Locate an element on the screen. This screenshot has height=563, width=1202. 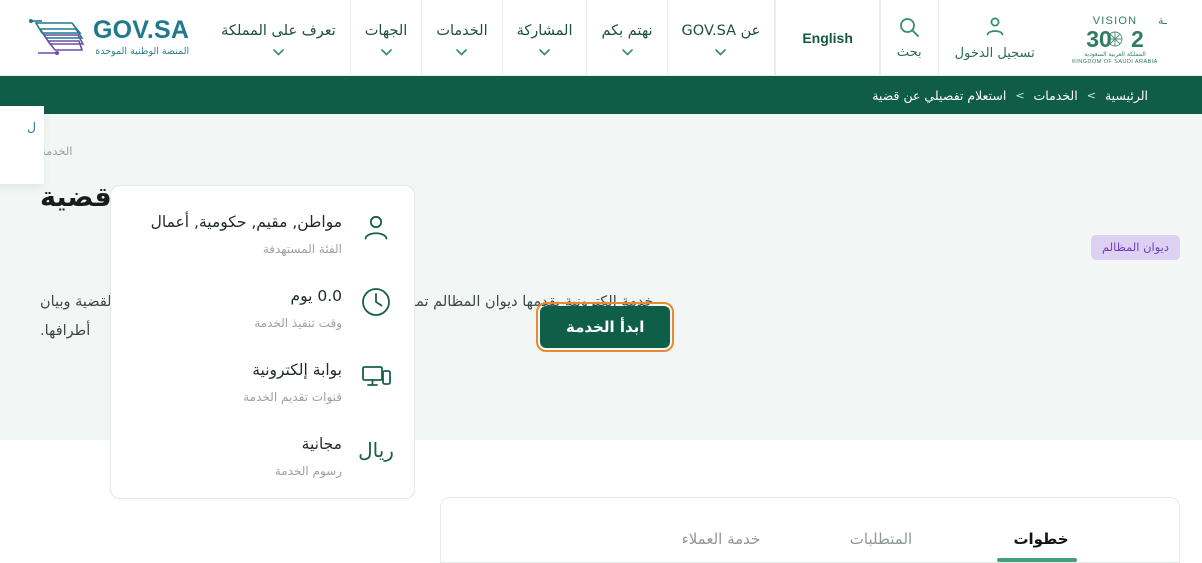
search-label: بحث is located at coordinates (909, 52).